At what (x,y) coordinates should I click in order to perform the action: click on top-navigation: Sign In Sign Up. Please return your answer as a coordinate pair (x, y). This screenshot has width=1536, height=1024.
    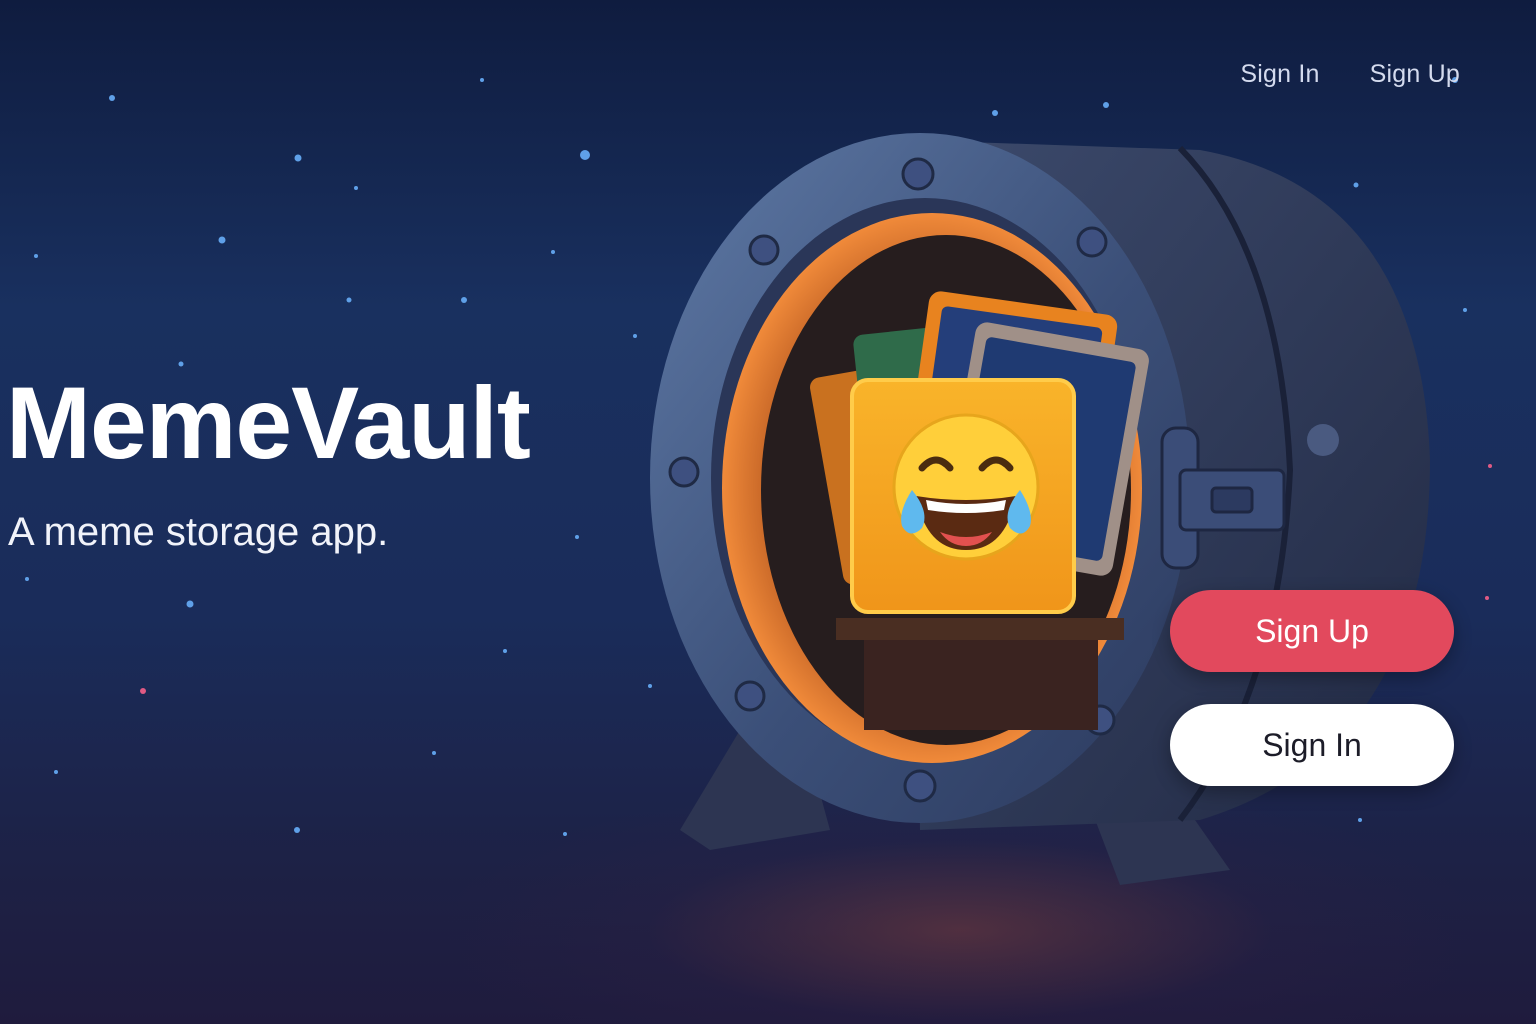
    Looking at the image, I should click on (1350, 74).